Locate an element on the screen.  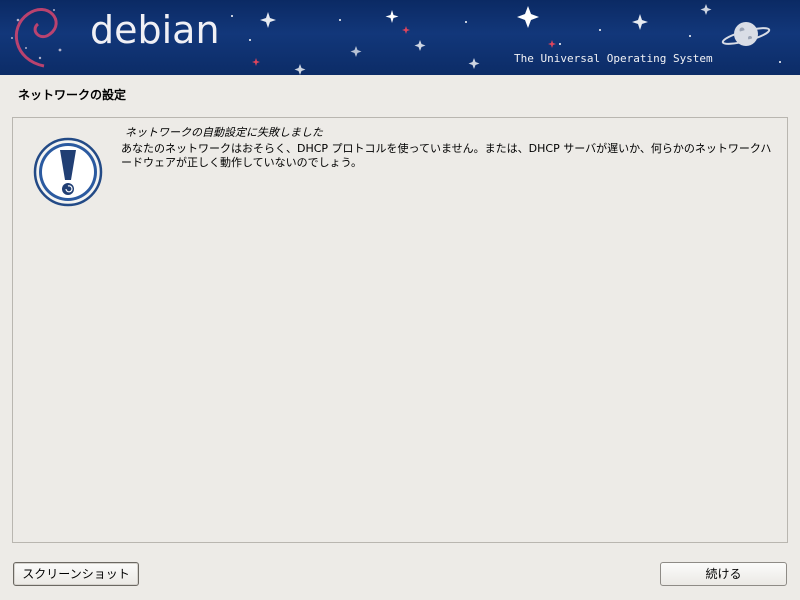
planet-icon is located at coordinates (746, 34).